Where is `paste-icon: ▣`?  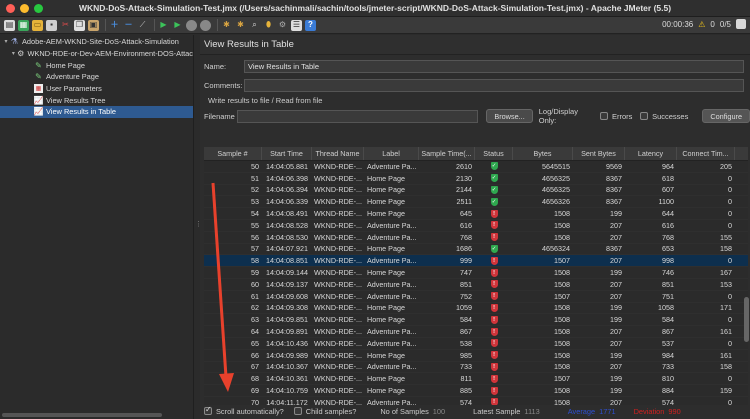
paste-icon: ▣ is located at coordinates (93, 25).